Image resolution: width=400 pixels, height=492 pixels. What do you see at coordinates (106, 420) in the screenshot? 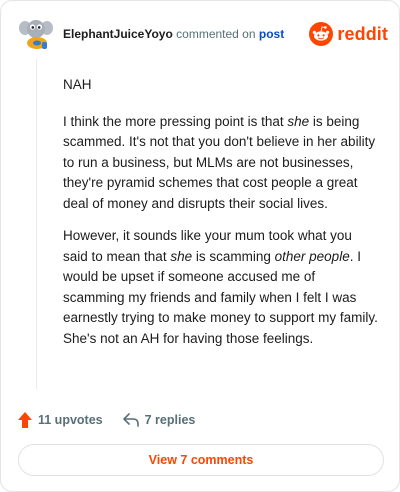
I see `comment-actions: 11 upvotes 7 replies` at bounding box center [106, 420].